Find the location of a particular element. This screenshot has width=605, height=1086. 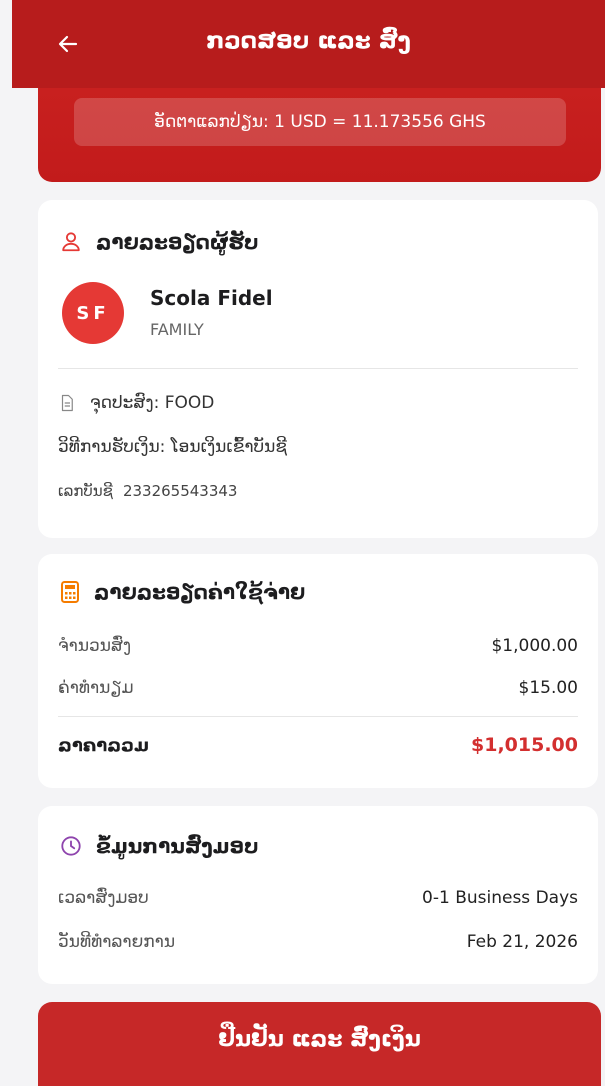

cost-card-header: ລາຍລະອຽດຄ່າໃຊ້ຈ່າຍ is located at coordinates (182, 592).